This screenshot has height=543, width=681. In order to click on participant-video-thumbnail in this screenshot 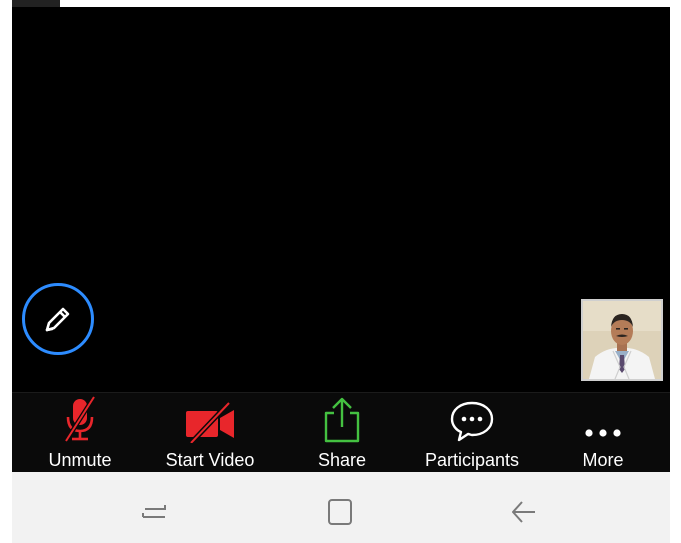, I will do `click(622, 340)`.